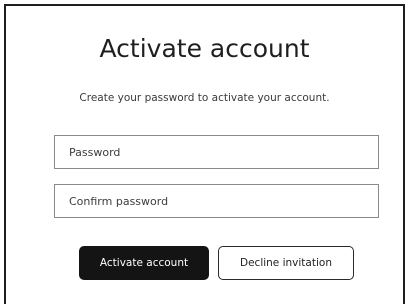  I want to click on decline-invitation-button: Decline invitation, so click(286, 263).